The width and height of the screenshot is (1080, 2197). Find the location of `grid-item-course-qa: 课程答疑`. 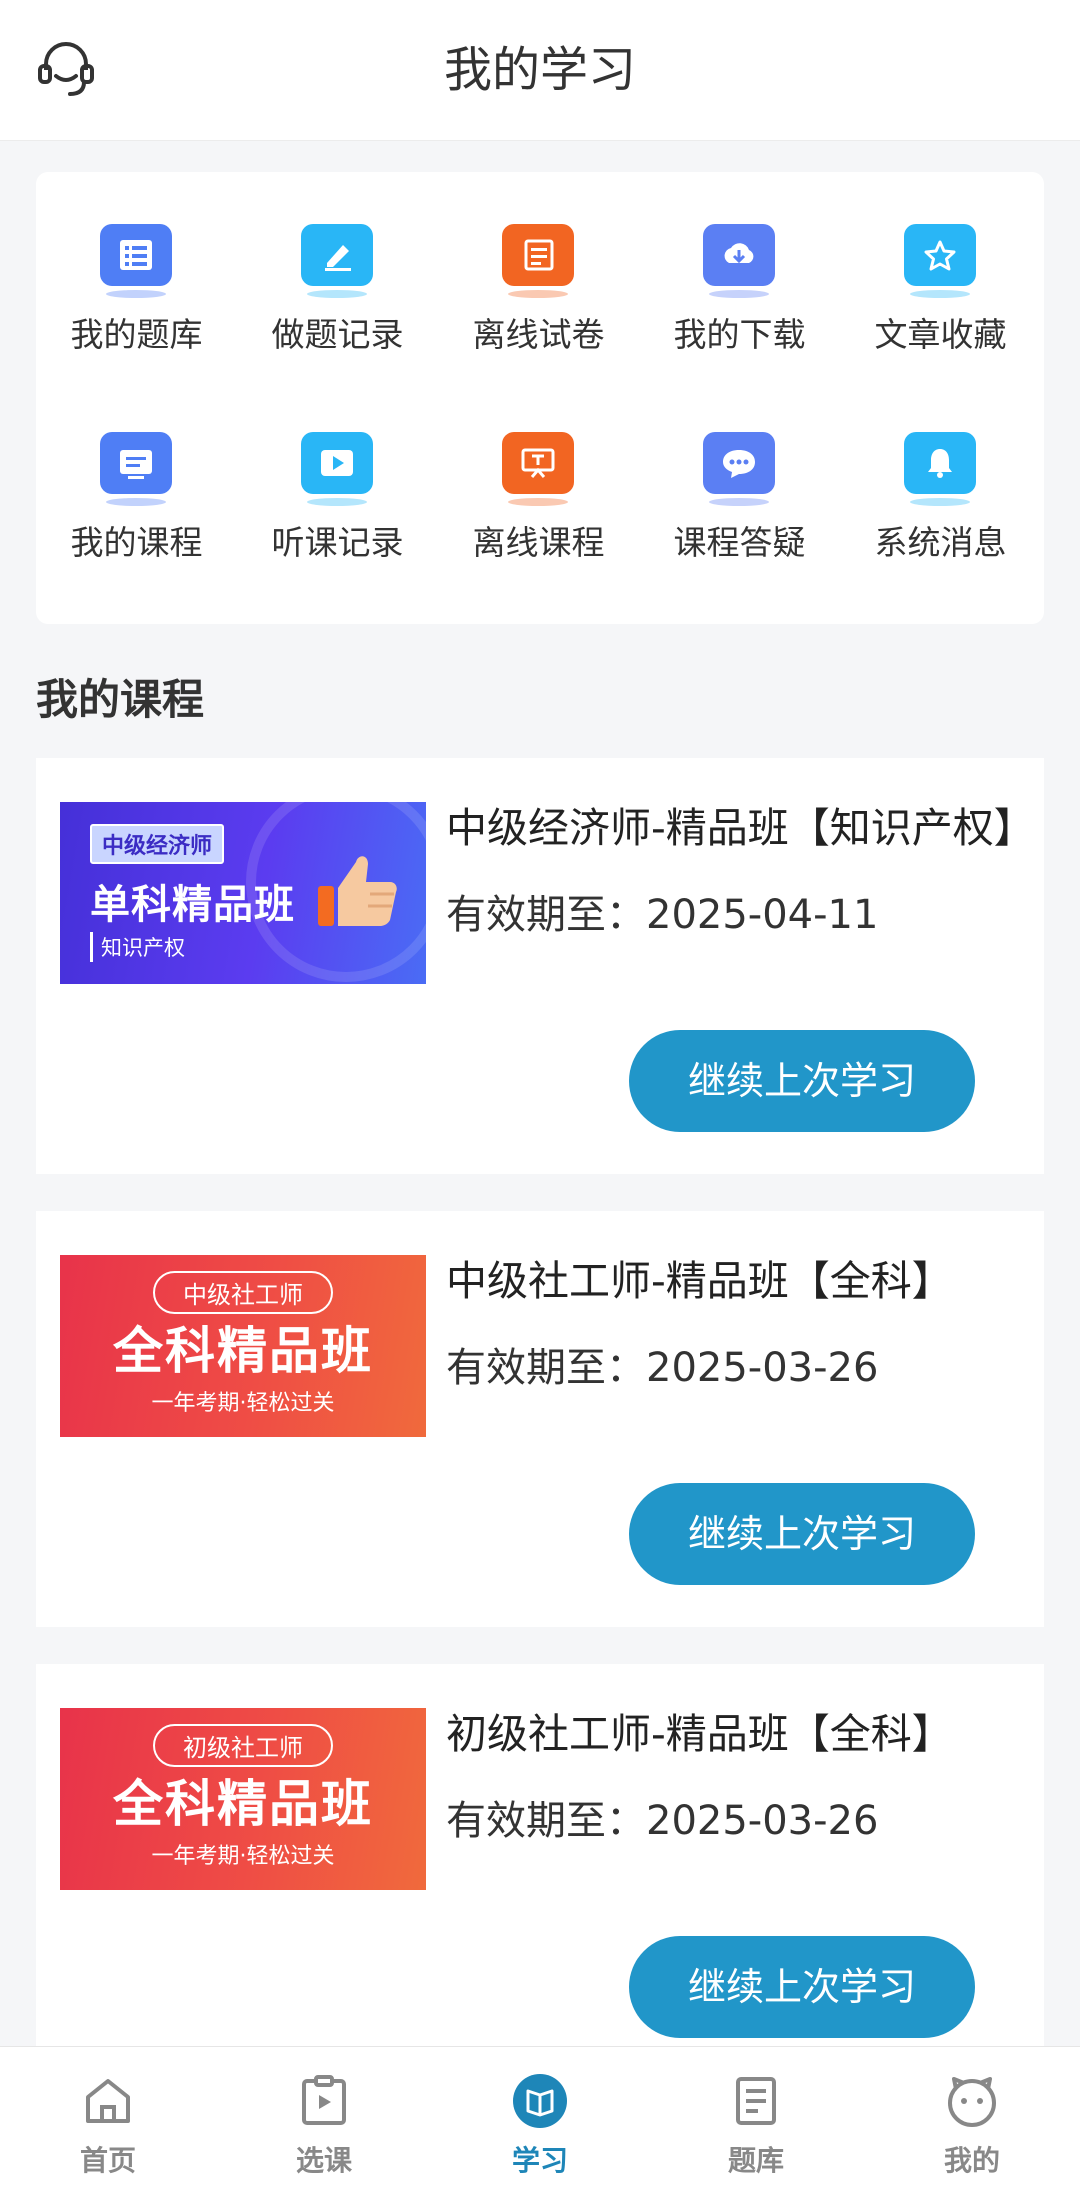

grid-item-course-qa: 课程答疑 is located at coordinates (739, 480).